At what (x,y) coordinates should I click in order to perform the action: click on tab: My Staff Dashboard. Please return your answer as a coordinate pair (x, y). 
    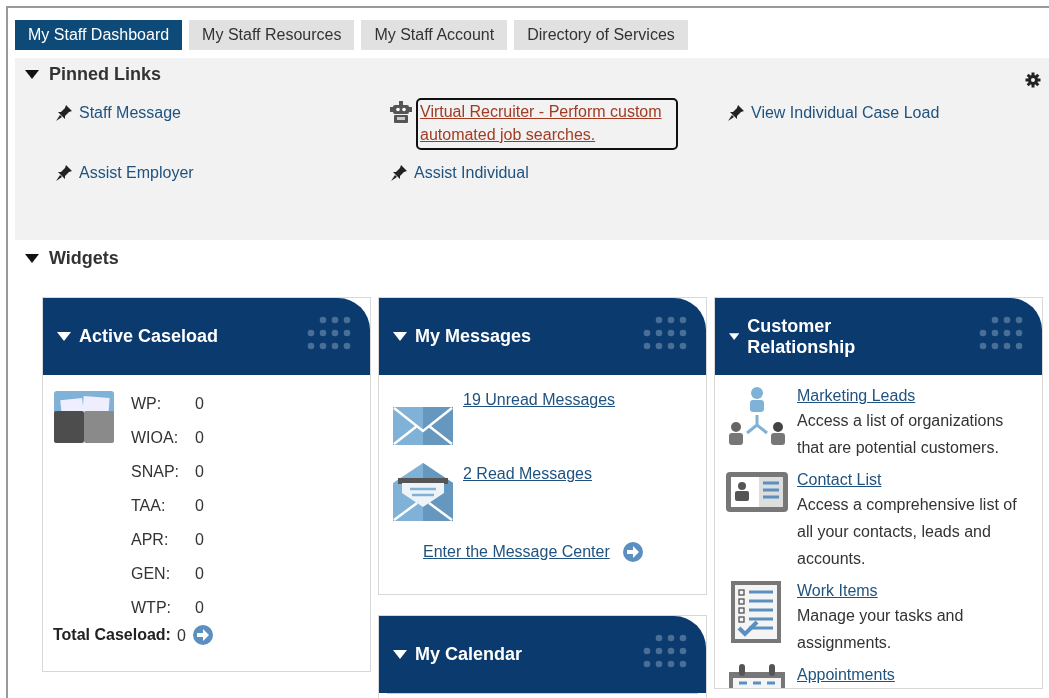
    Looking at the image, I should click on (99, 35).